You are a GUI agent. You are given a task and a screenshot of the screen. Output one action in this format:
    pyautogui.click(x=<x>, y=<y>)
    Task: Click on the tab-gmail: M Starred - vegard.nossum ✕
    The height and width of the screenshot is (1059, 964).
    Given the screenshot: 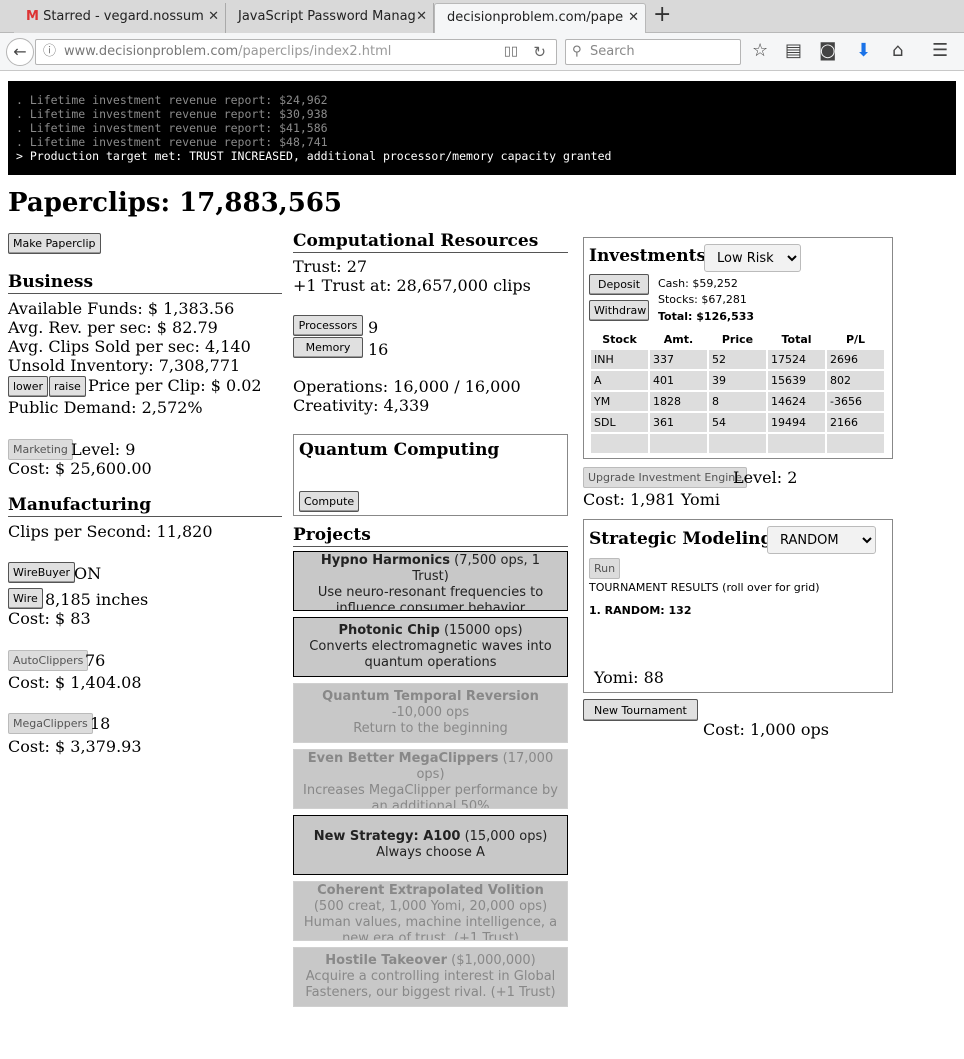 What is the action you would take?
    pyautogui.click(x=120, y=18)
    